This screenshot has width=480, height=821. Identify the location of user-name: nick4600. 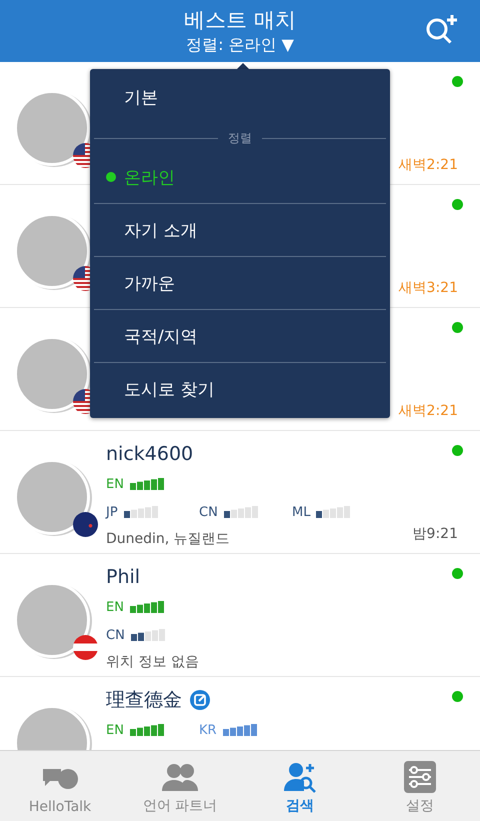
(150, 454).